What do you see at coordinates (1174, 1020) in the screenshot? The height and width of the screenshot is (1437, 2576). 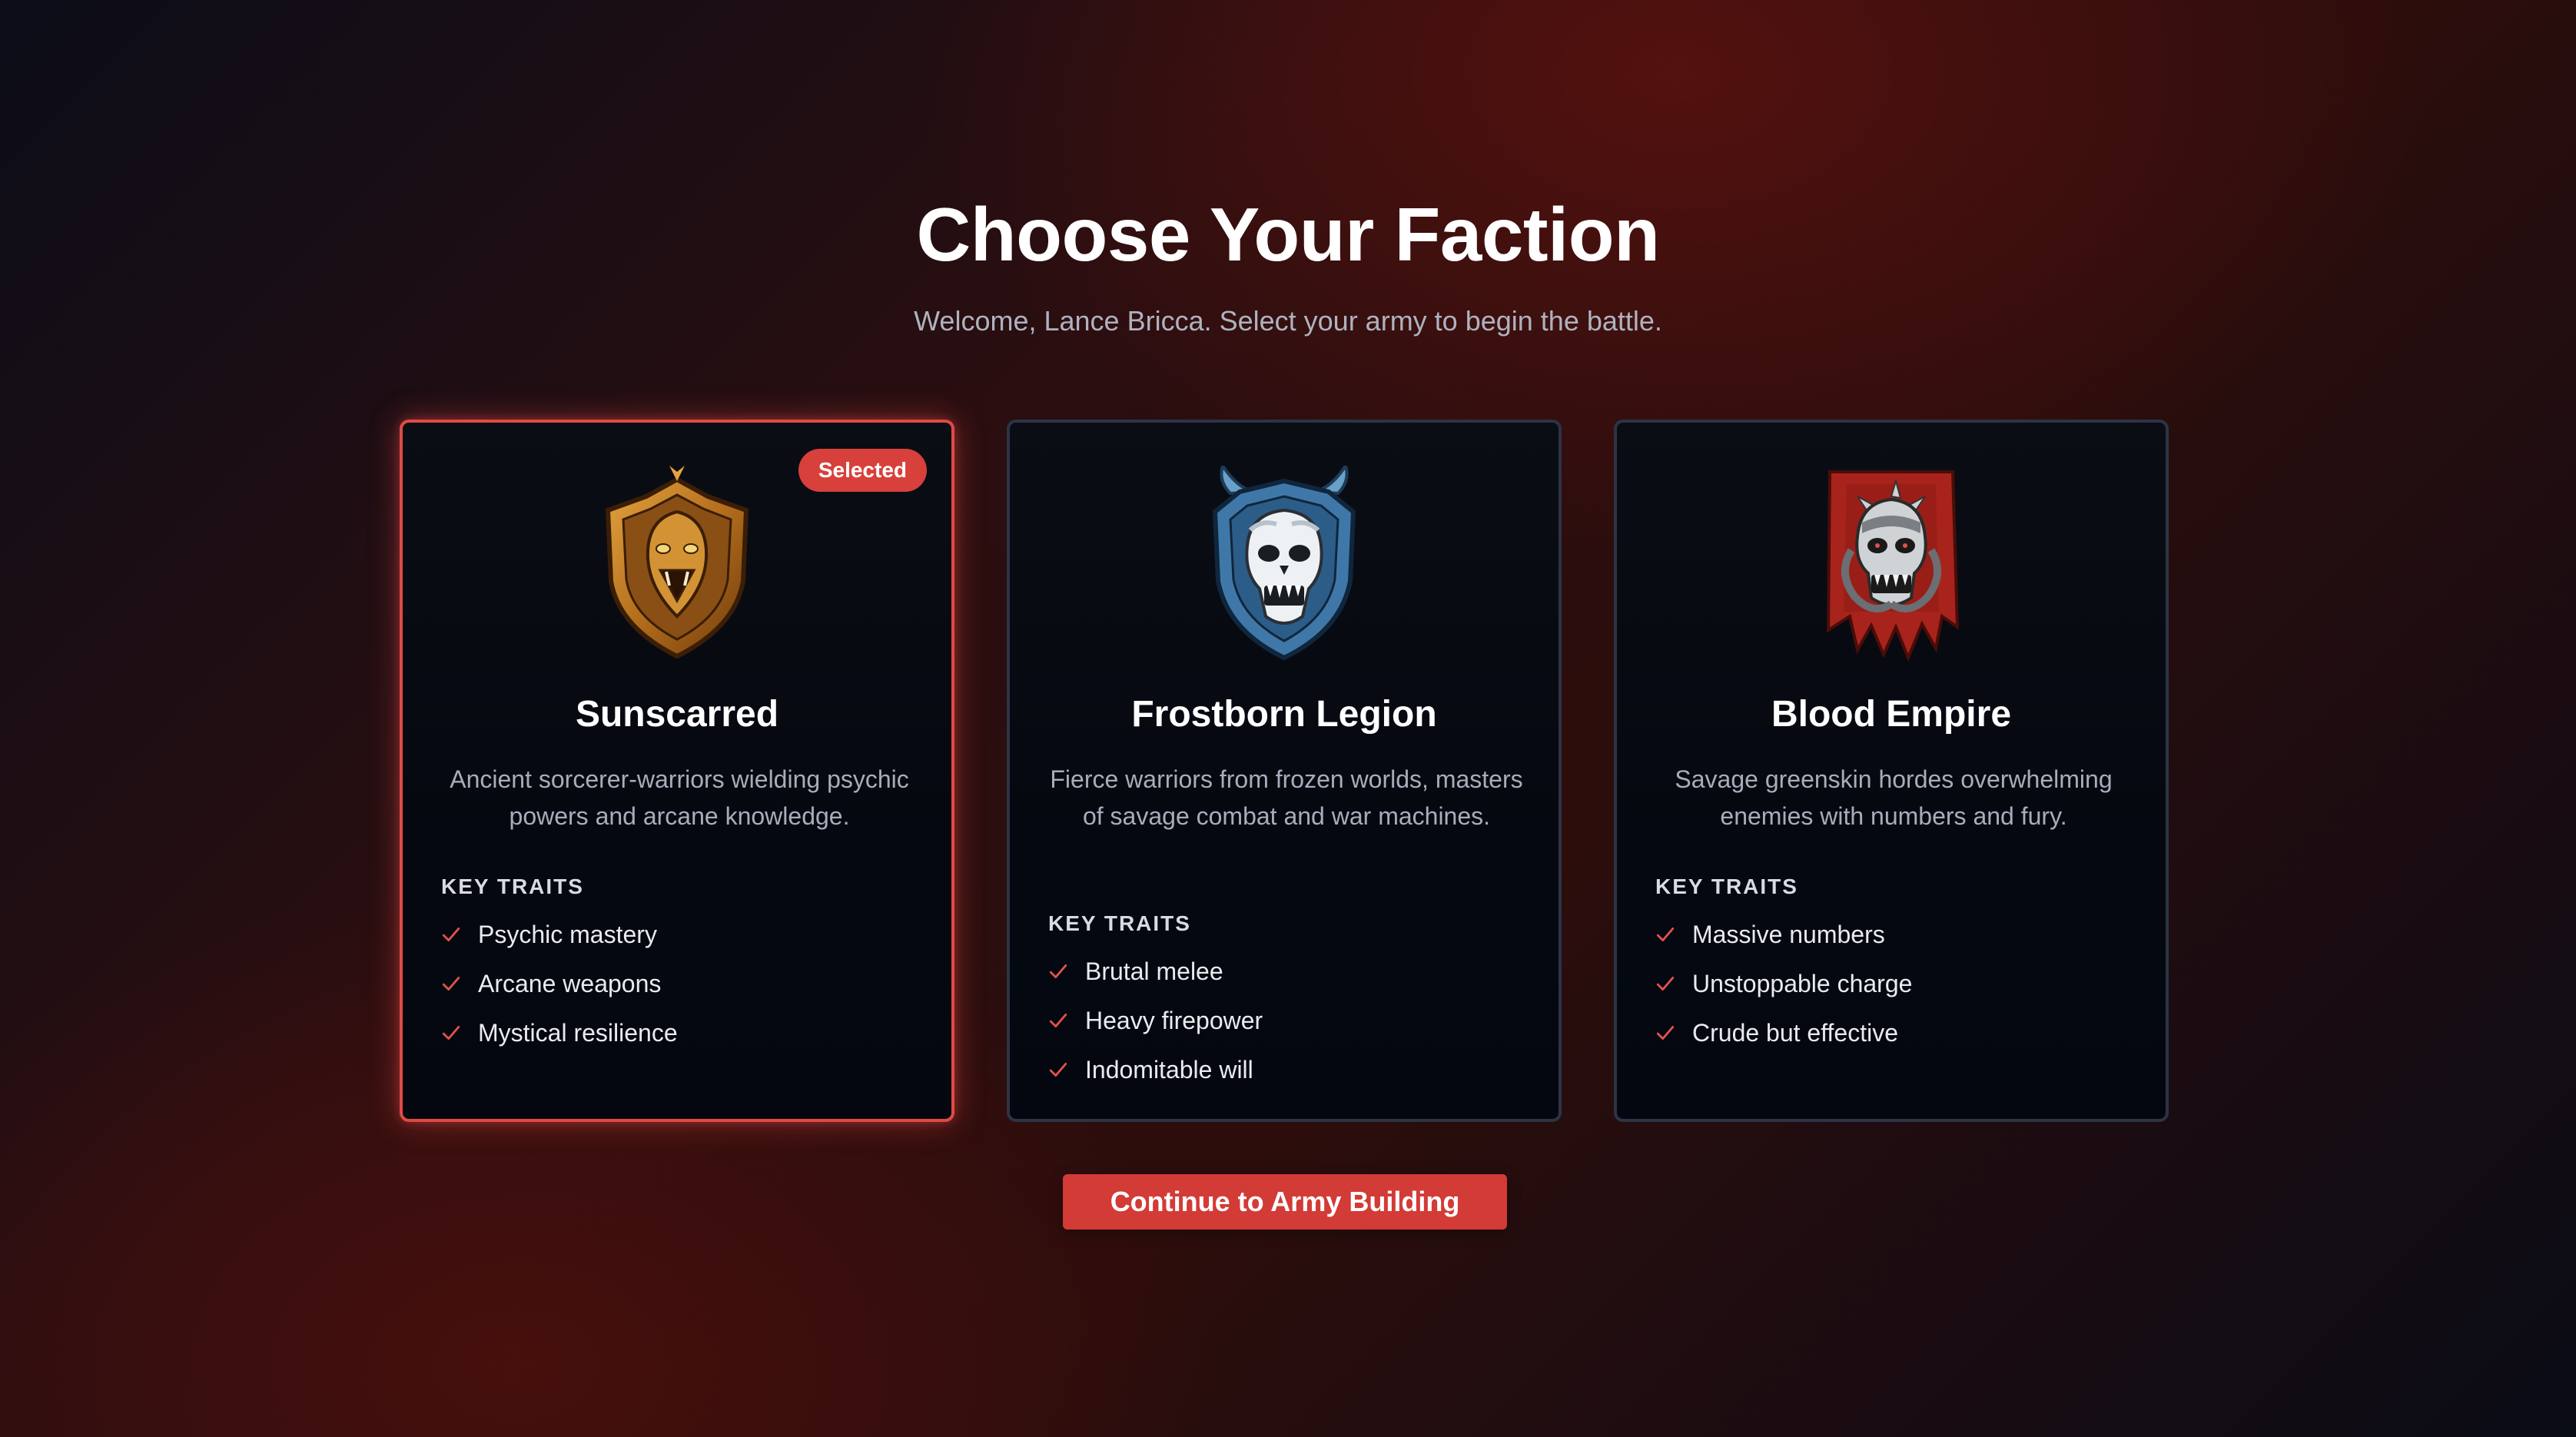 I see `trait-label: Heavy firepower` at bounding box center [1174, 1020].